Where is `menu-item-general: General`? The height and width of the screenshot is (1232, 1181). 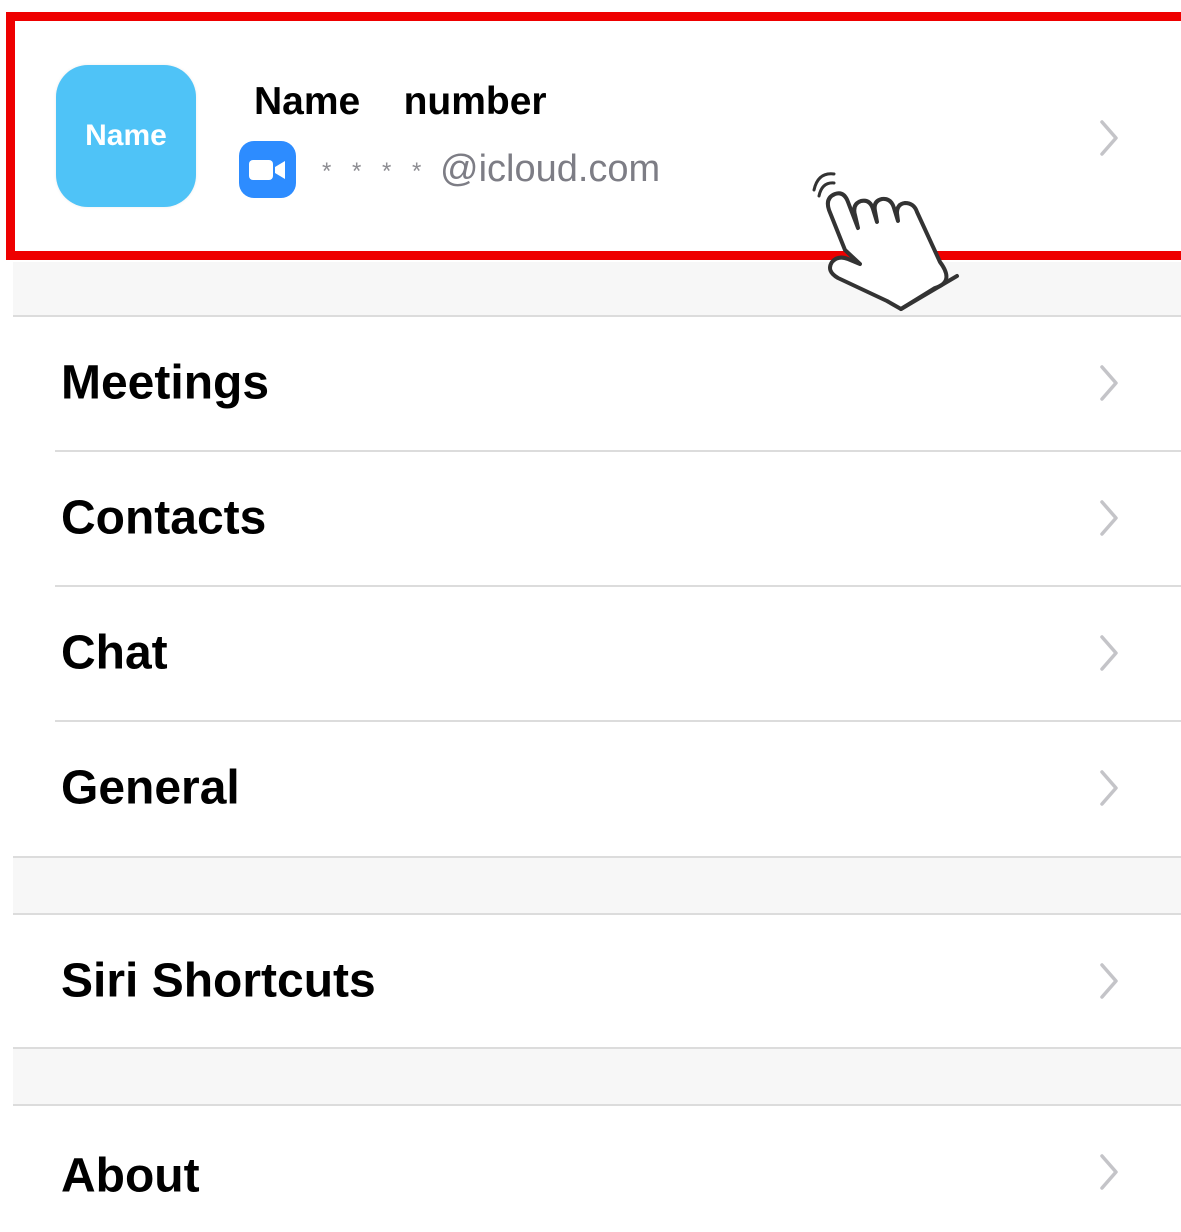
menu-item-general: General is located at coordinates (590, 788).